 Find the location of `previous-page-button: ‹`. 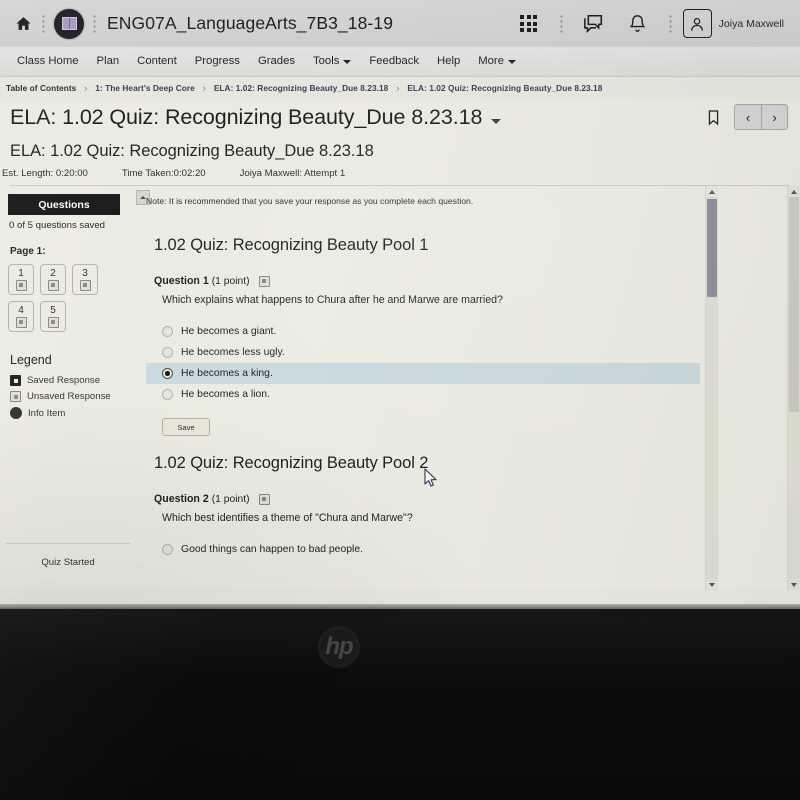

previous-page-button: ‹ is located at coordinates (748, 117).